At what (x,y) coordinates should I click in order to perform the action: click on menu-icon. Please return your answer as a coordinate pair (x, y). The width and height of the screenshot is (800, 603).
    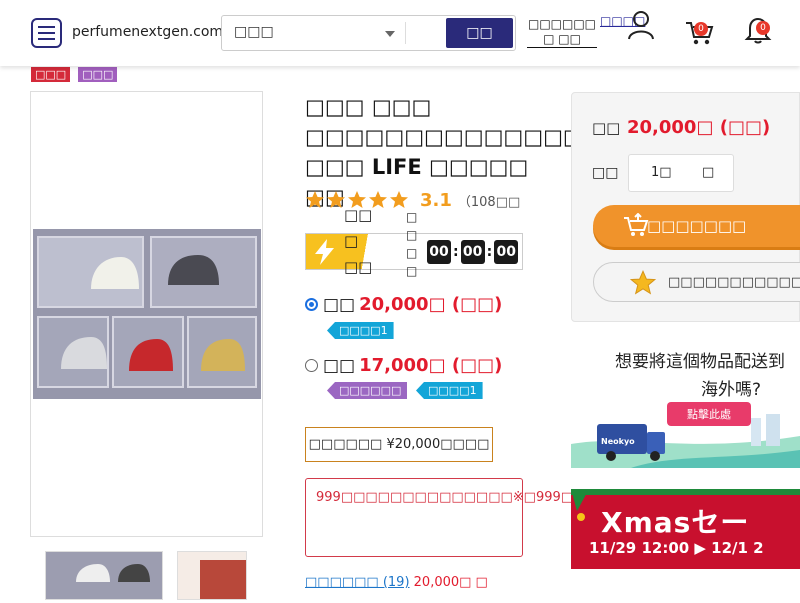
    Looking at the image, I should click on (46, 33).